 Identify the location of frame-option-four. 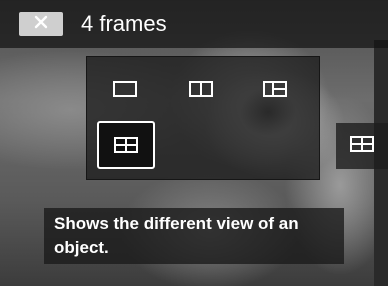
(126, 145).